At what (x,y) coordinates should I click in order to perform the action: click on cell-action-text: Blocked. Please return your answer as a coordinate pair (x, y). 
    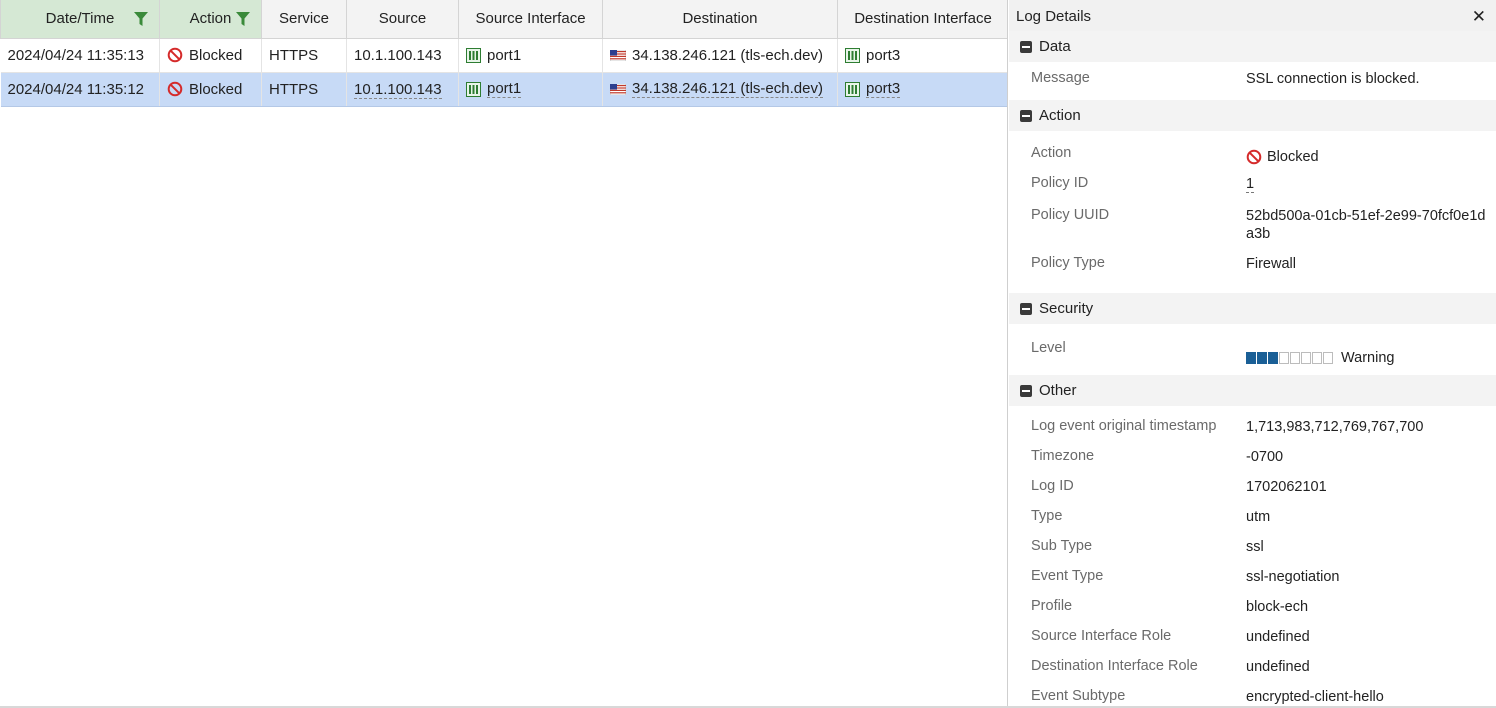
    Looking at the image, I should click on (216, 89).